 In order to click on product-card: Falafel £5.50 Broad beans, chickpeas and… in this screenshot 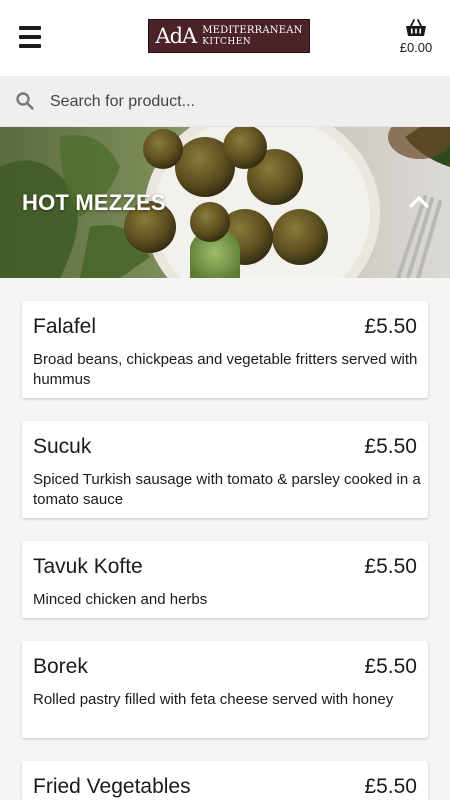, I will do `click(225, 349)`.